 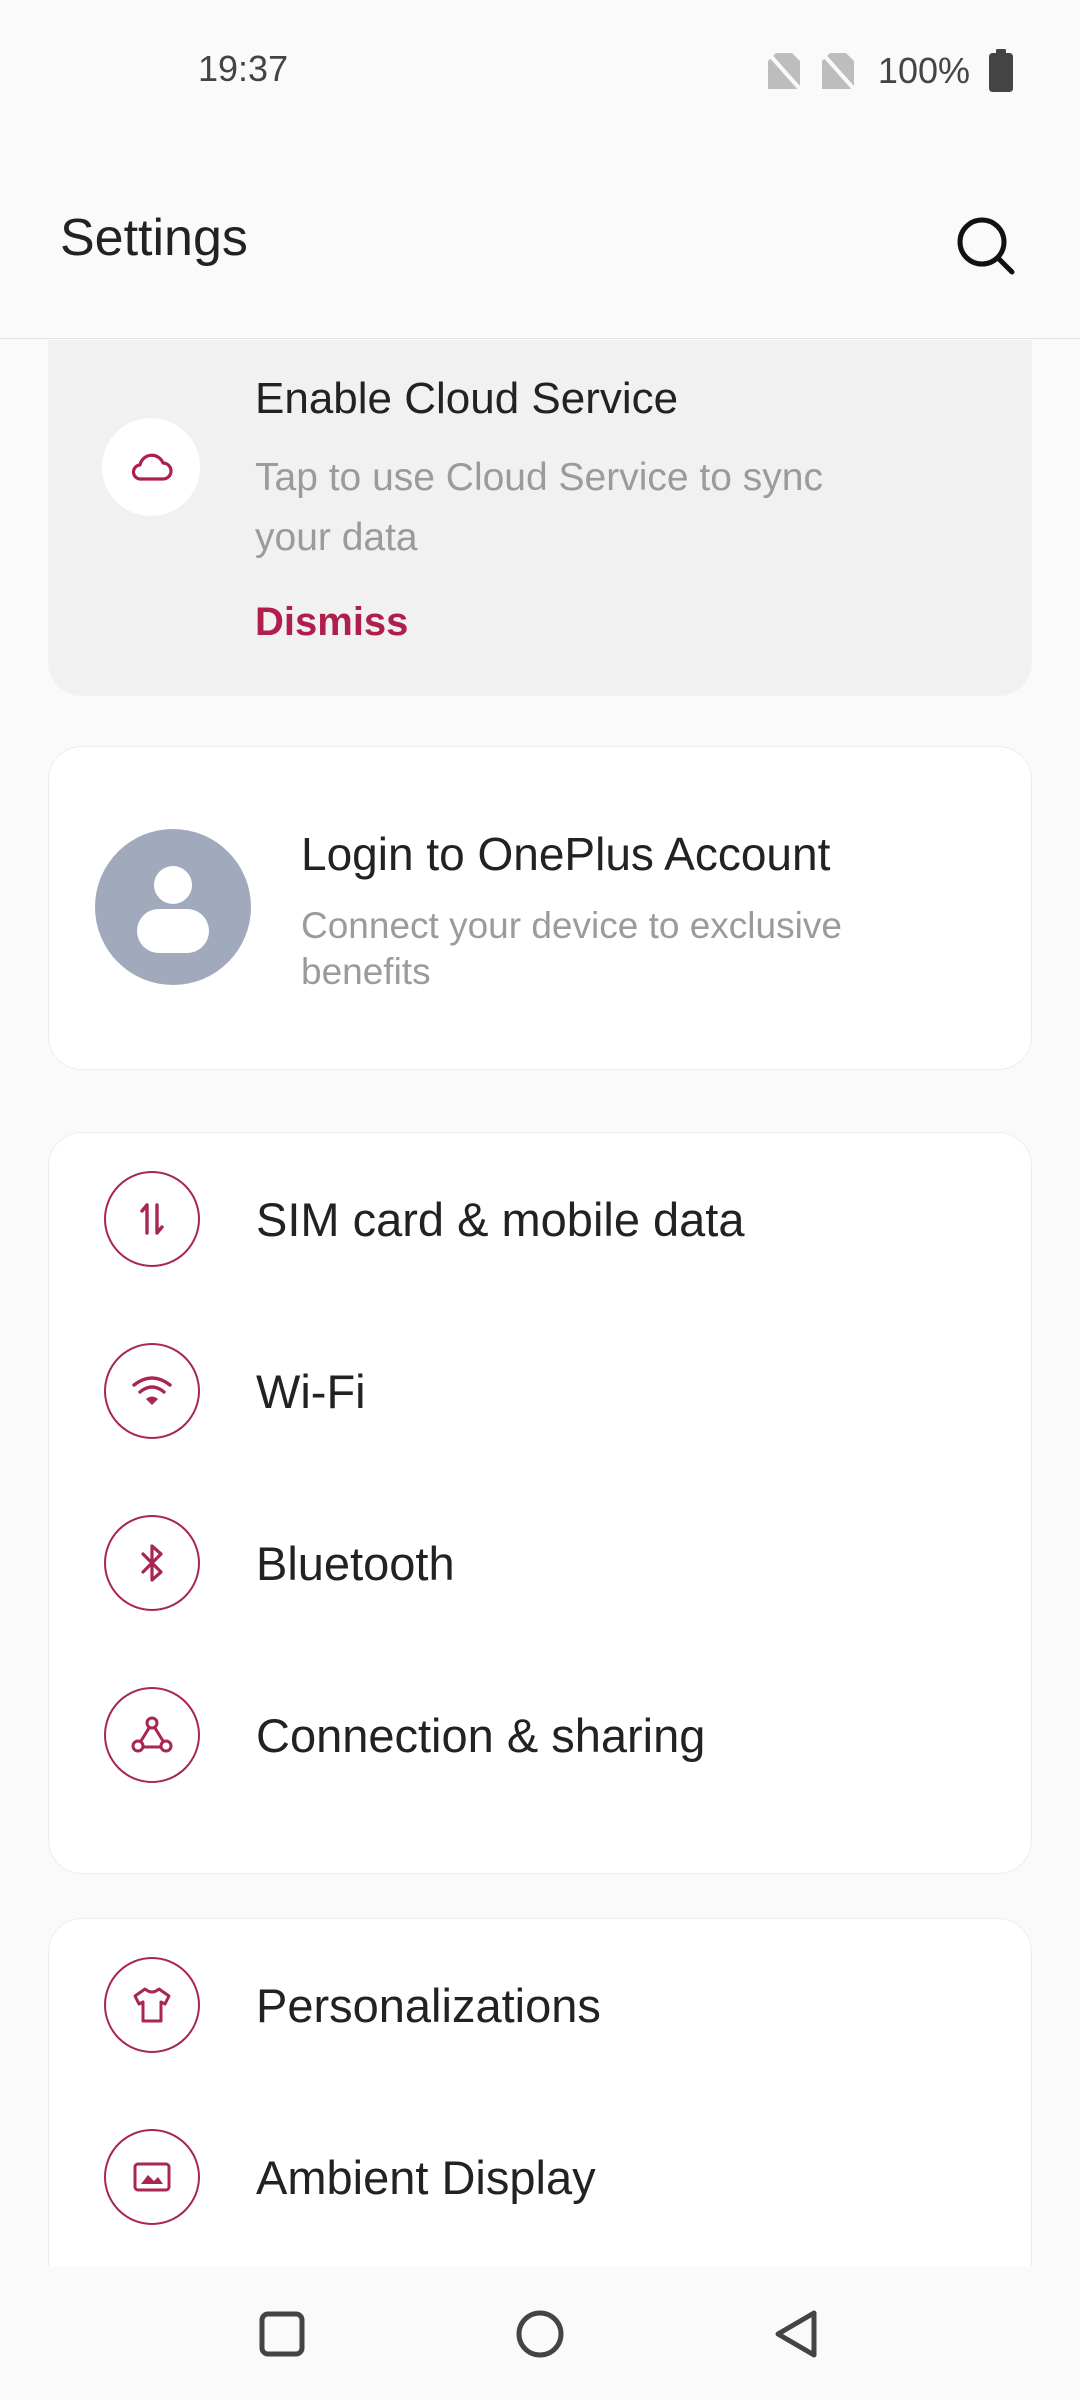 I want to click on back-icon, so click(x=796, y=2334).